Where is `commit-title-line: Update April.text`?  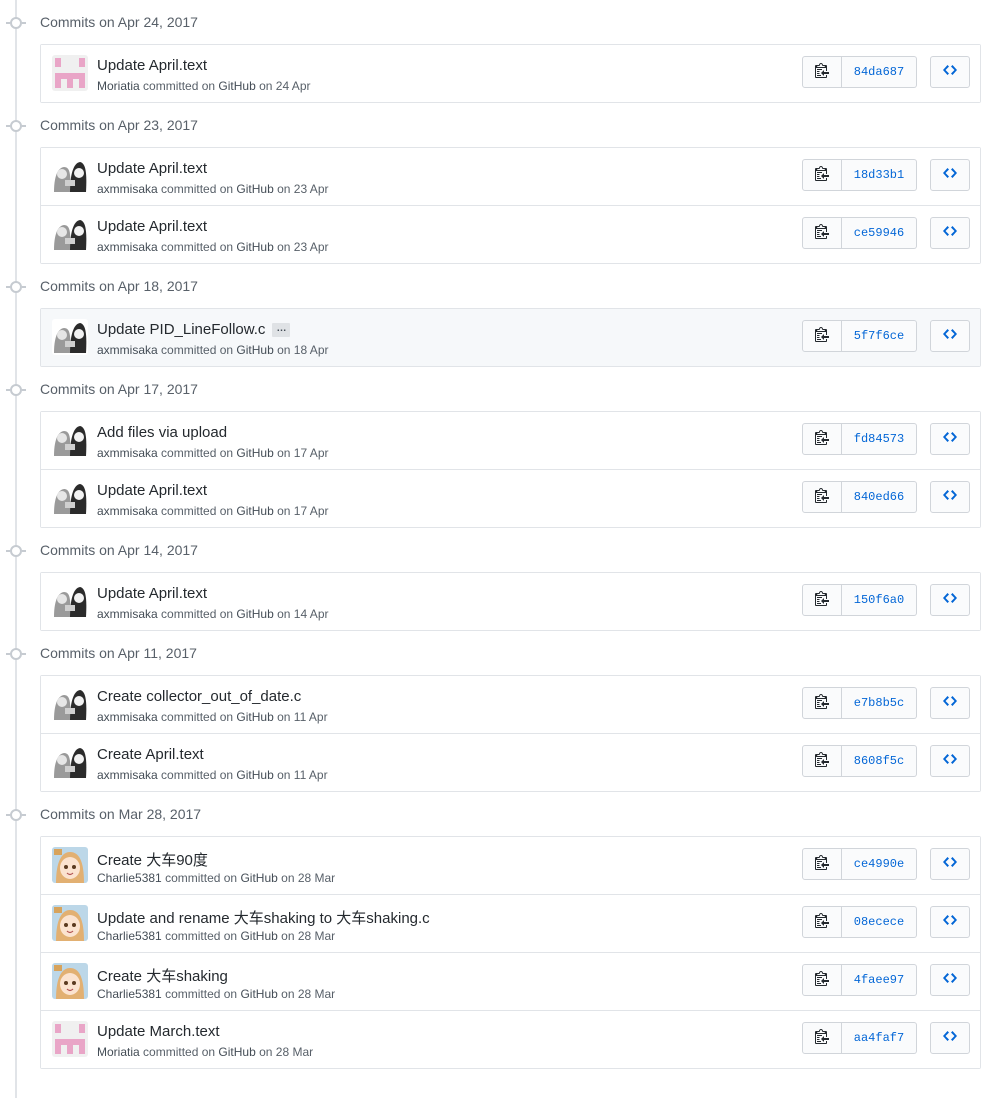
commit-title-line: Update April.text is located at coordinates (152, 593).